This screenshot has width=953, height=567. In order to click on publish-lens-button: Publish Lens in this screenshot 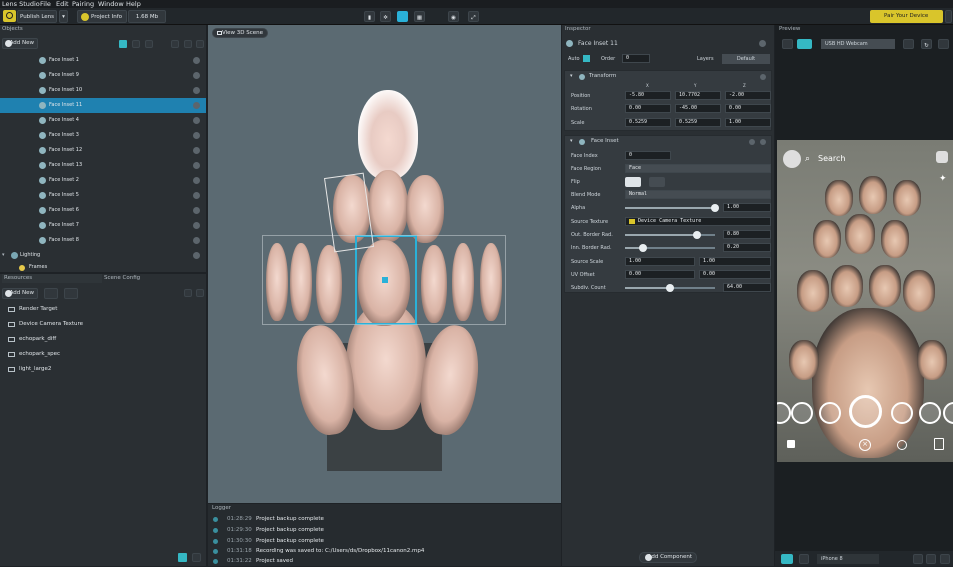, I will do `click(37, 16)`.